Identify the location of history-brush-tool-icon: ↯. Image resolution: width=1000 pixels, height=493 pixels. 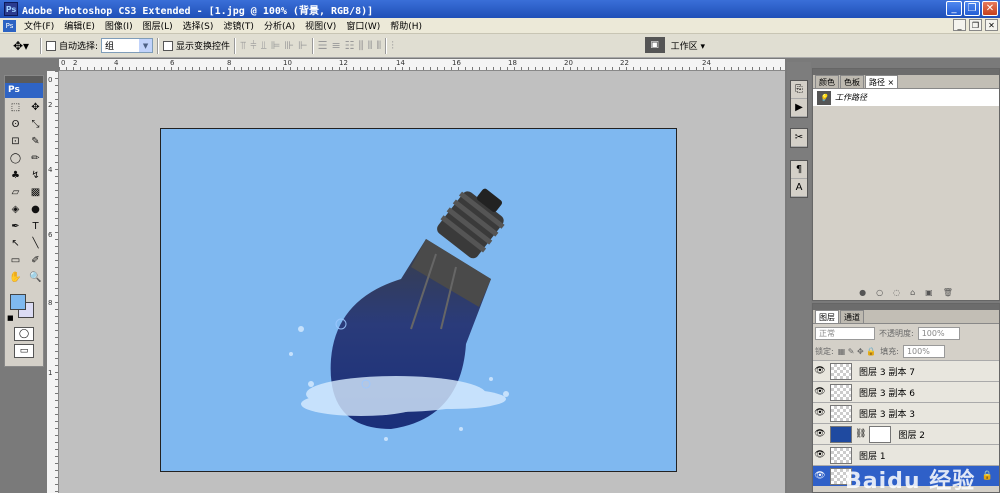
(35, 175).